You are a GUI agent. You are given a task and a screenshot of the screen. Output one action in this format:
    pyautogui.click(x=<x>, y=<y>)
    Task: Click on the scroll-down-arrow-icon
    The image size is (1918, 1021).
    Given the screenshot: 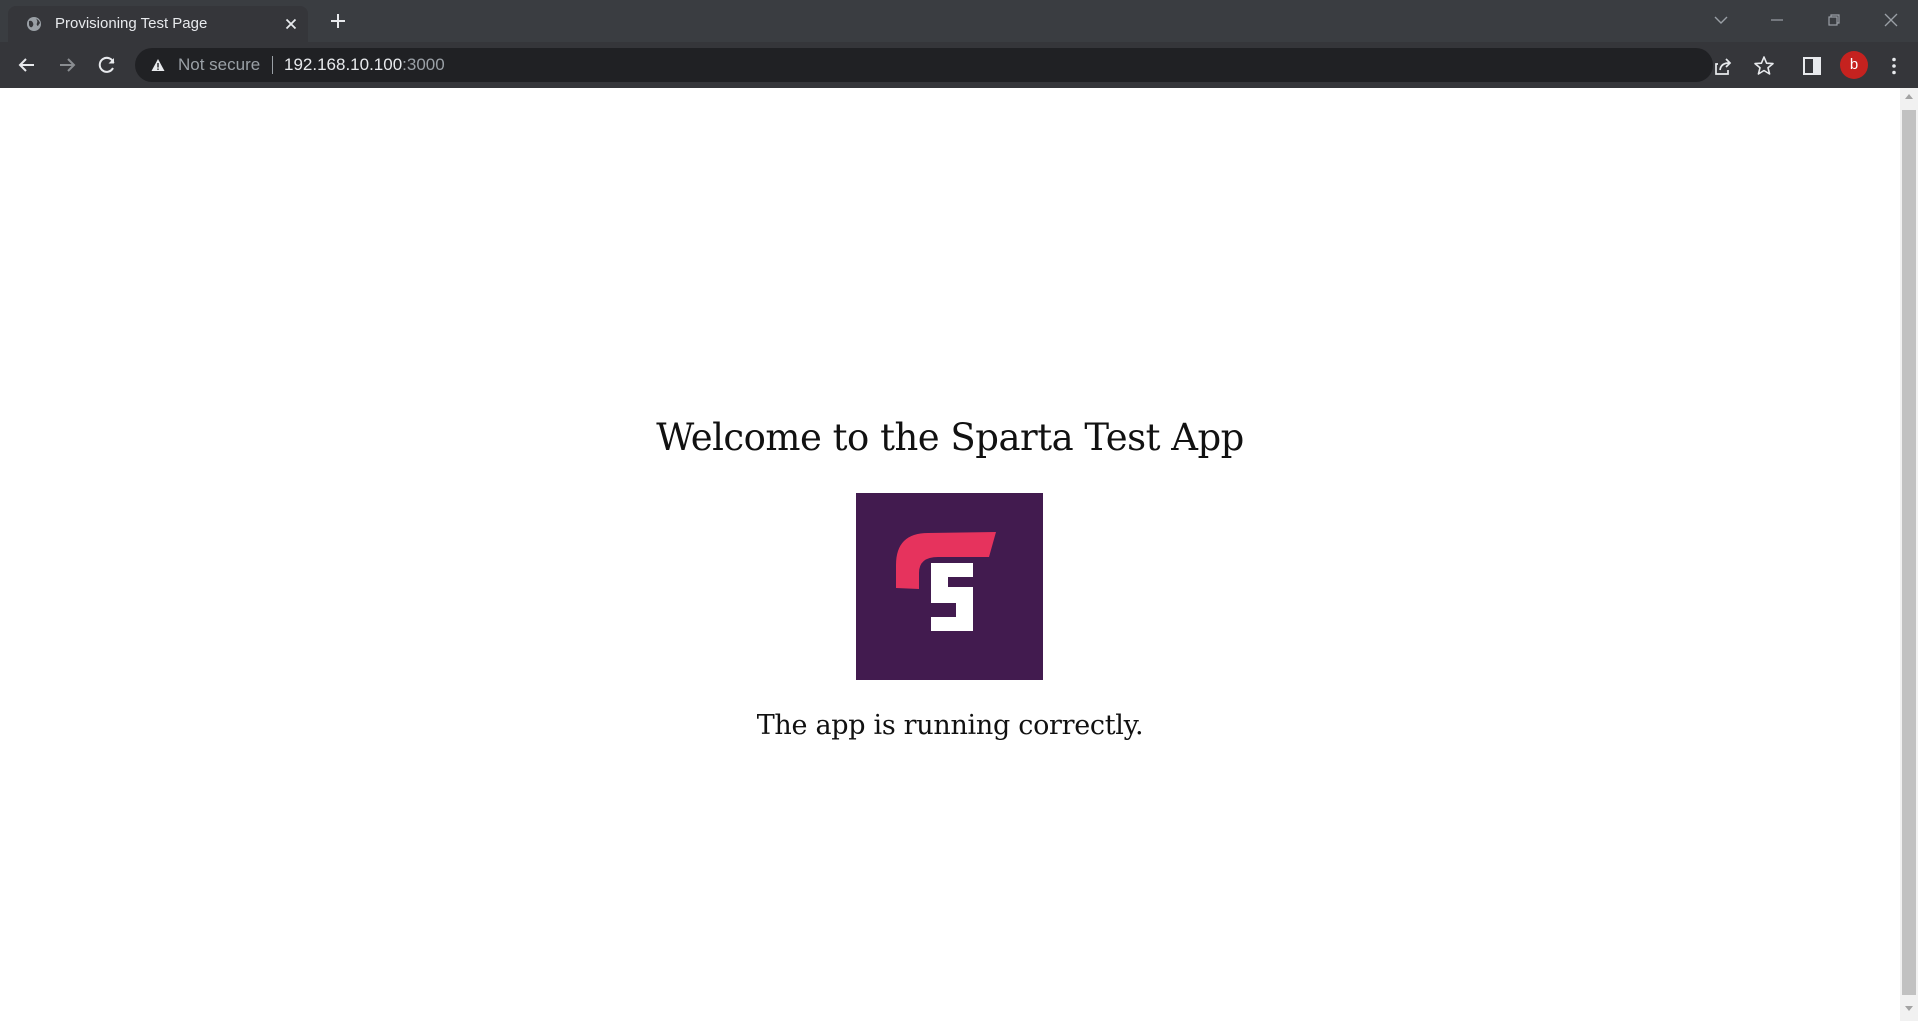 What is the action you would take?
    pyautogui.click(x=1909, y=1008)
    